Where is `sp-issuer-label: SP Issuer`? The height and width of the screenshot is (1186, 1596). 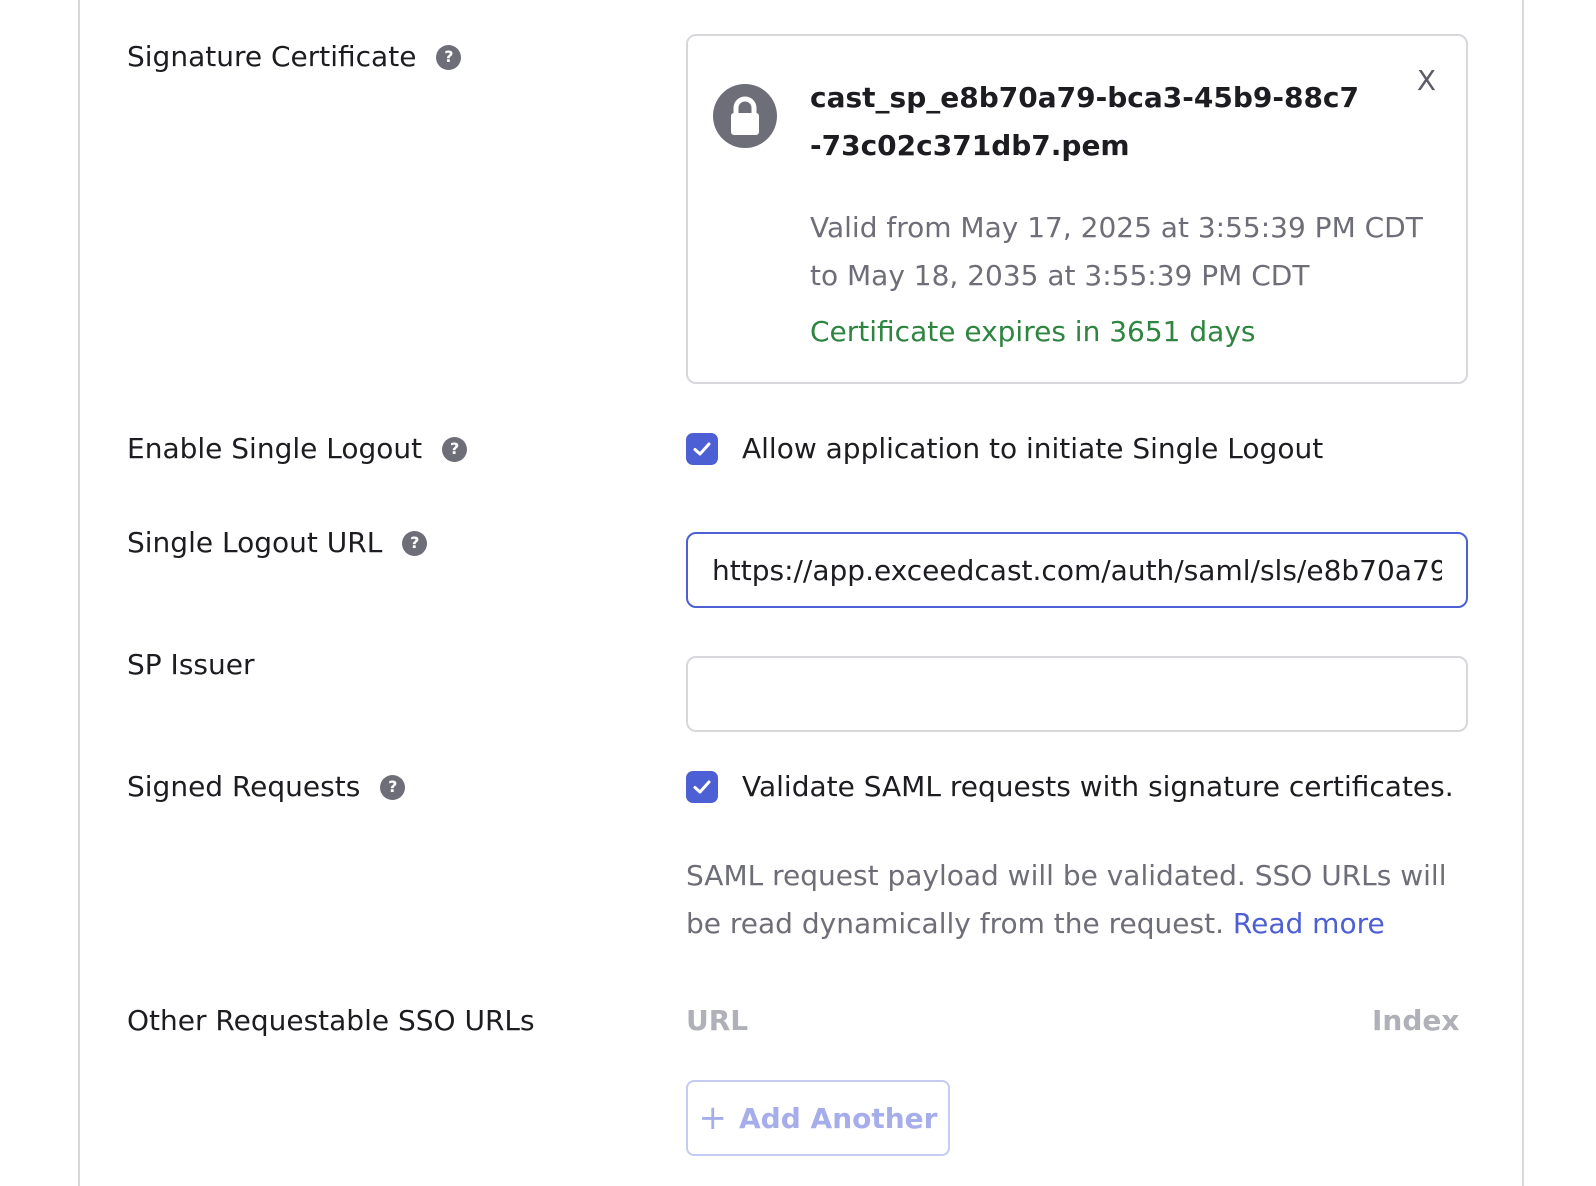 sp-issuer-label: SP Issuer is located at coordinates (190, 665).